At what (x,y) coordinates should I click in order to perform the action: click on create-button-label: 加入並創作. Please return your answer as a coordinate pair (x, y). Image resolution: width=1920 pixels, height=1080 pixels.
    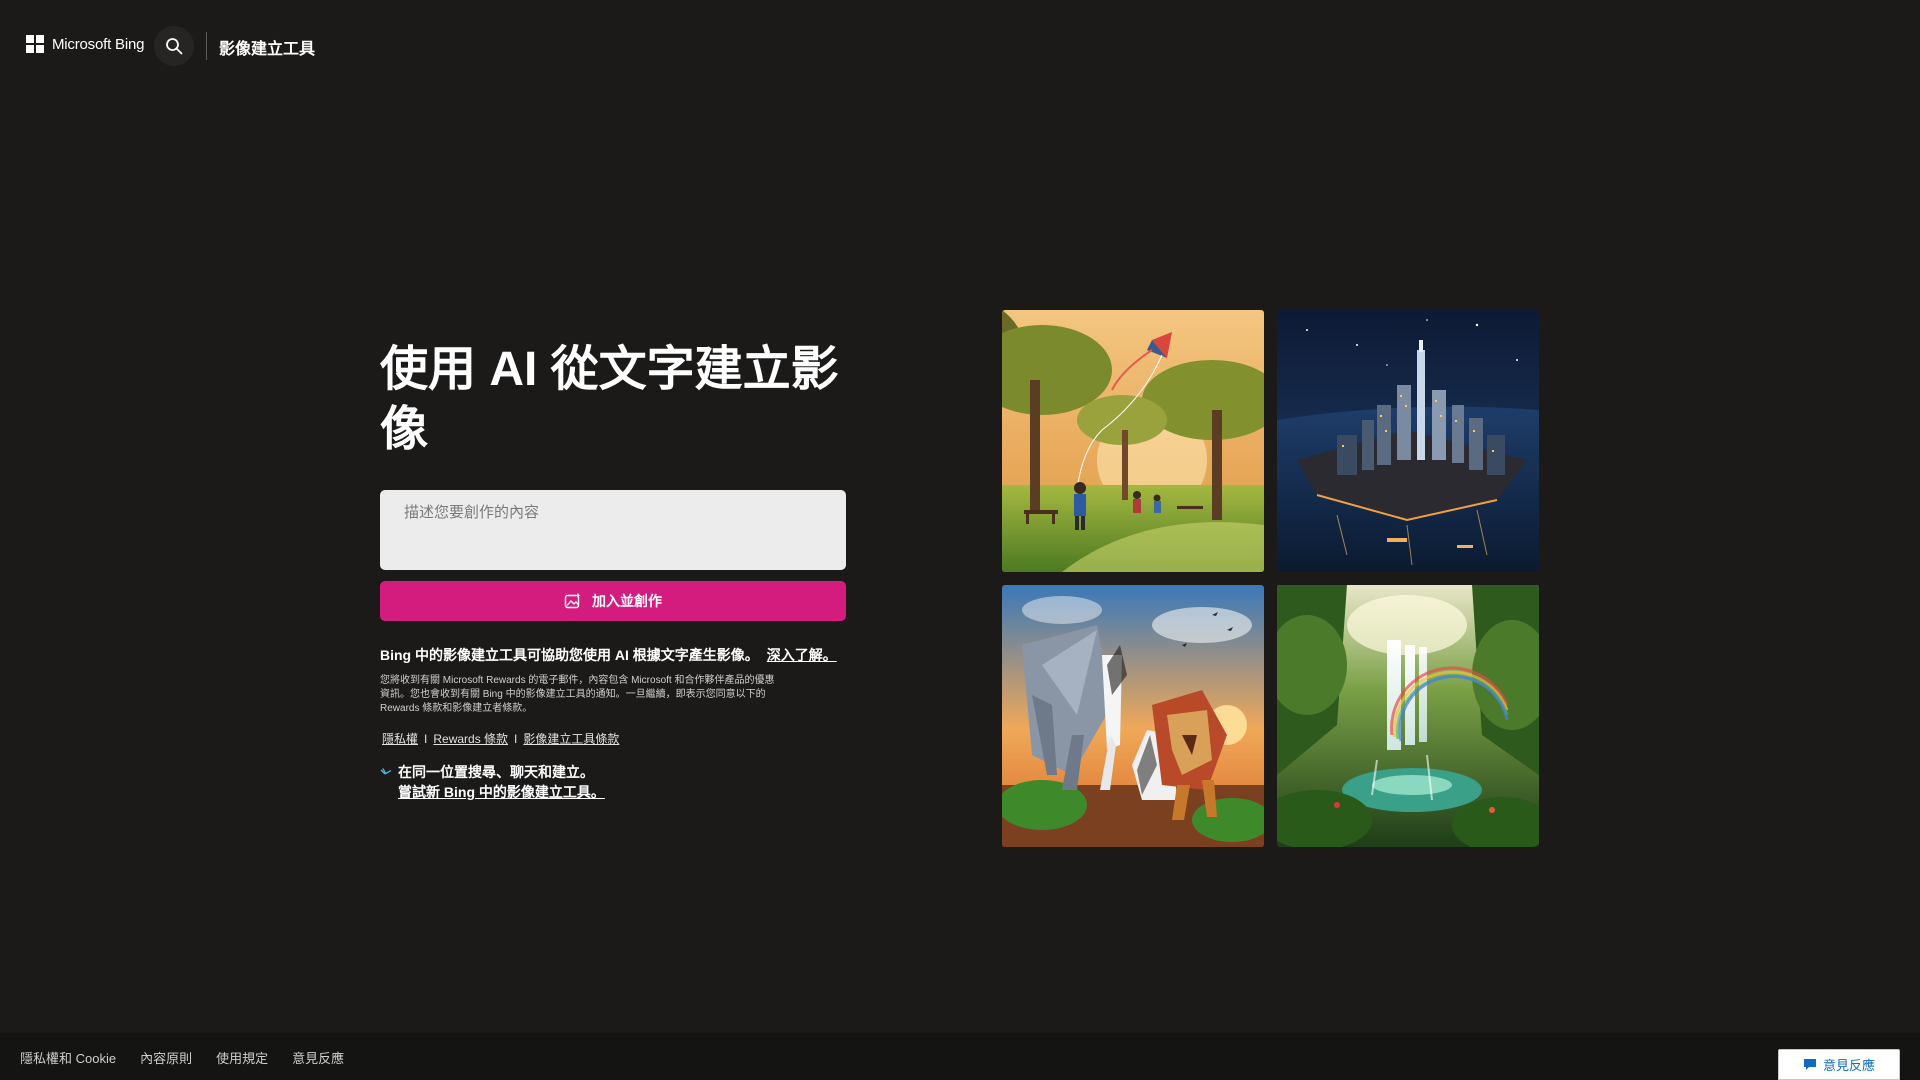
    Looking at the image, I should click on (627, 601).